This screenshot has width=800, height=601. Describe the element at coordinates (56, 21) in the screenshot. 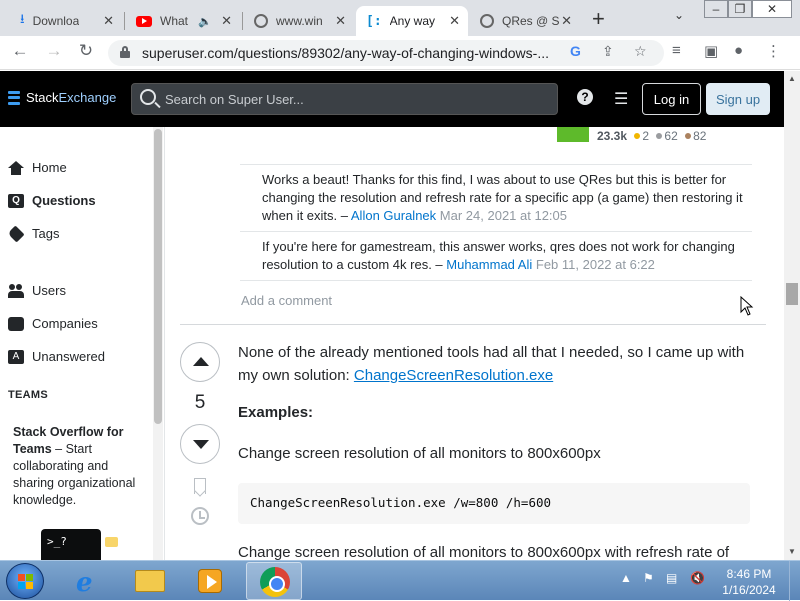

I see `tab-title: Downloa` at that location.